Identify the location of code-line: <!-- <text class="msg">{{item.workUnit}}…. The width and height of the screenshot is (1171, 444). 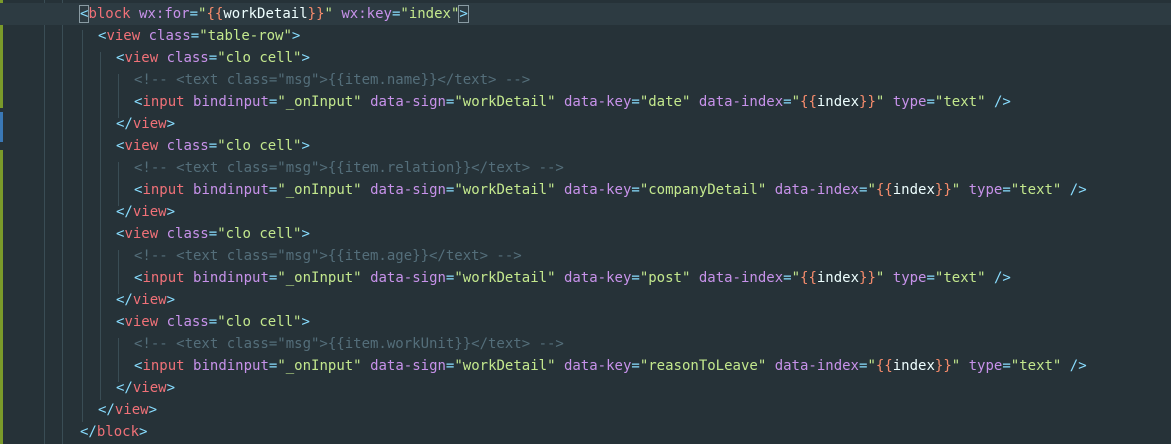
(585, 344).